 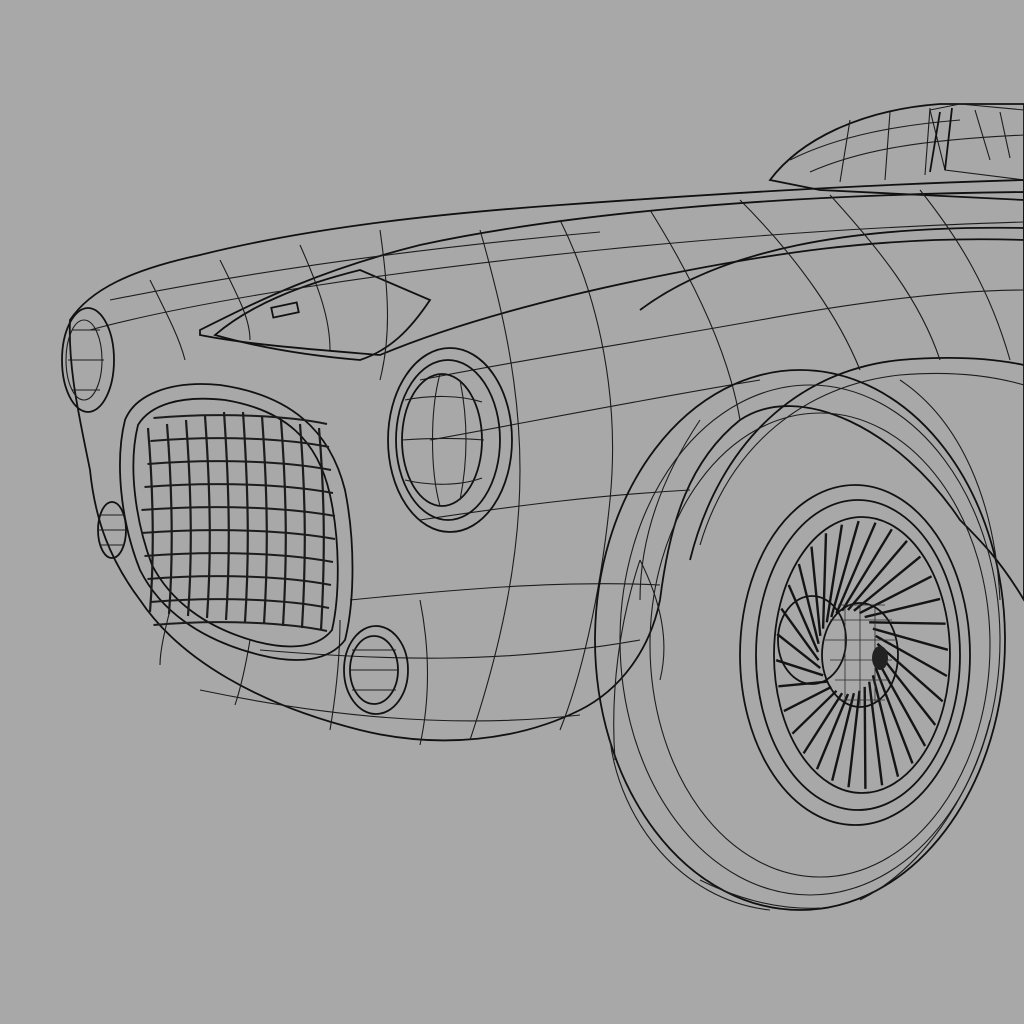 What do you see at coordinates (862, 654) in the screenshot?
I see `wheel-spokes` at bounding box center [862, 654].